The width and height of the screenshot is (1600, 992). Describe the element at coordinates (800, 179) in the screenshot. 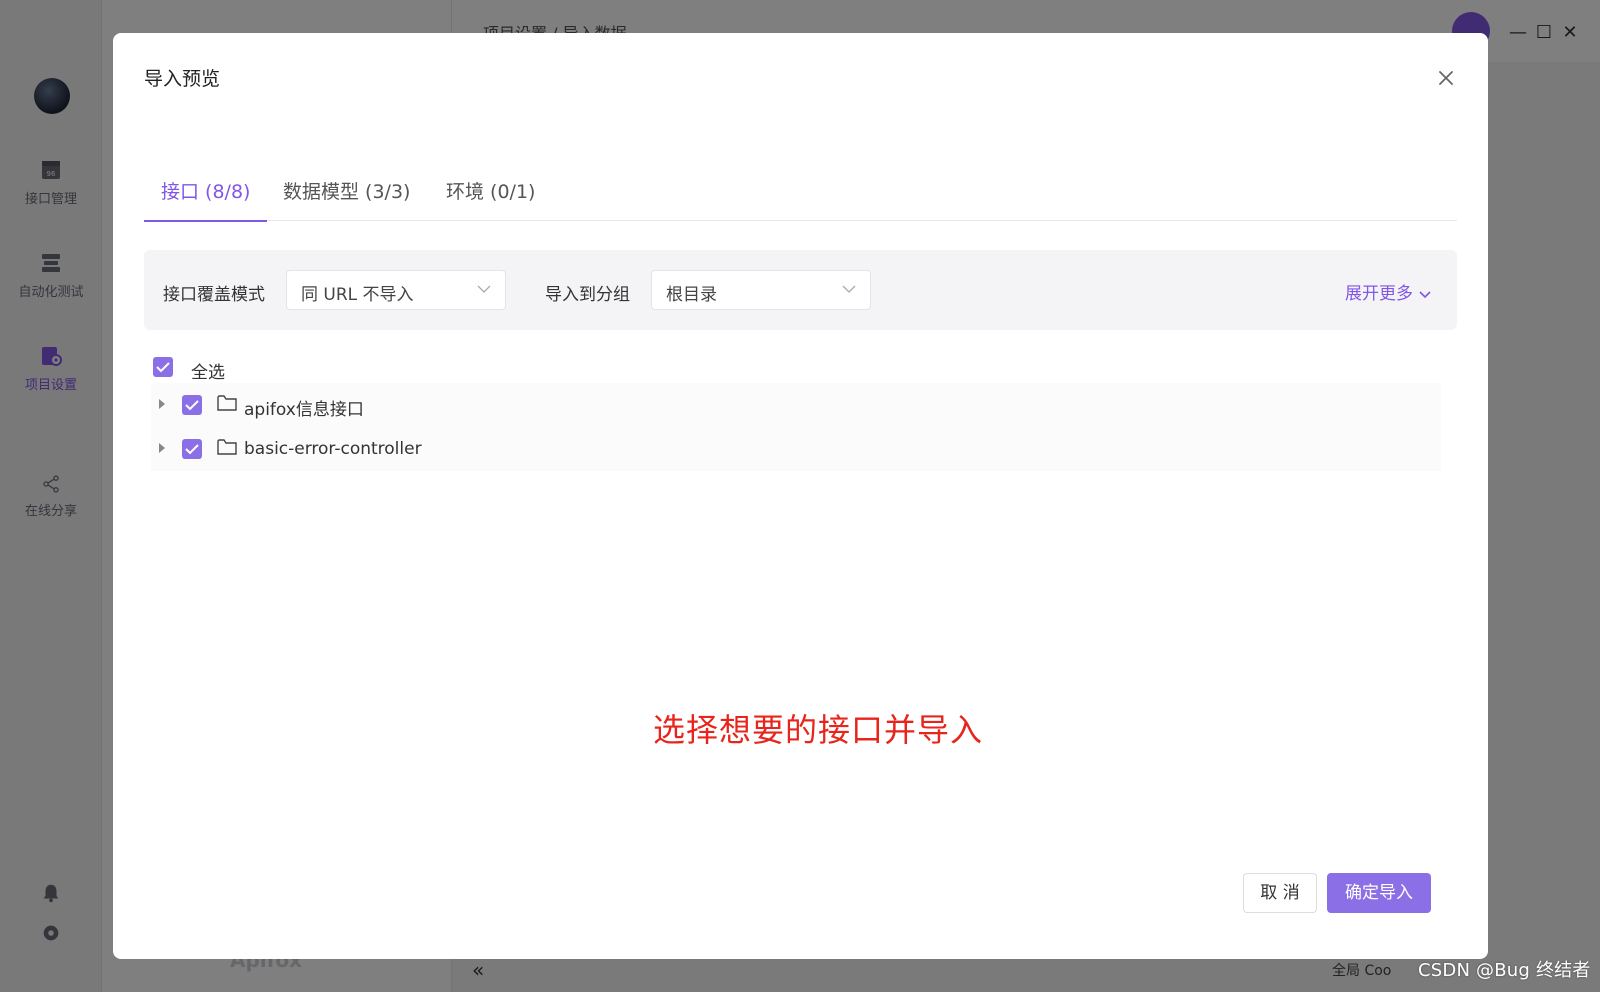

I see `tab-bar: 接口 (8/8) 数据模型 (3/3) 环境 (0/1)` at that location.